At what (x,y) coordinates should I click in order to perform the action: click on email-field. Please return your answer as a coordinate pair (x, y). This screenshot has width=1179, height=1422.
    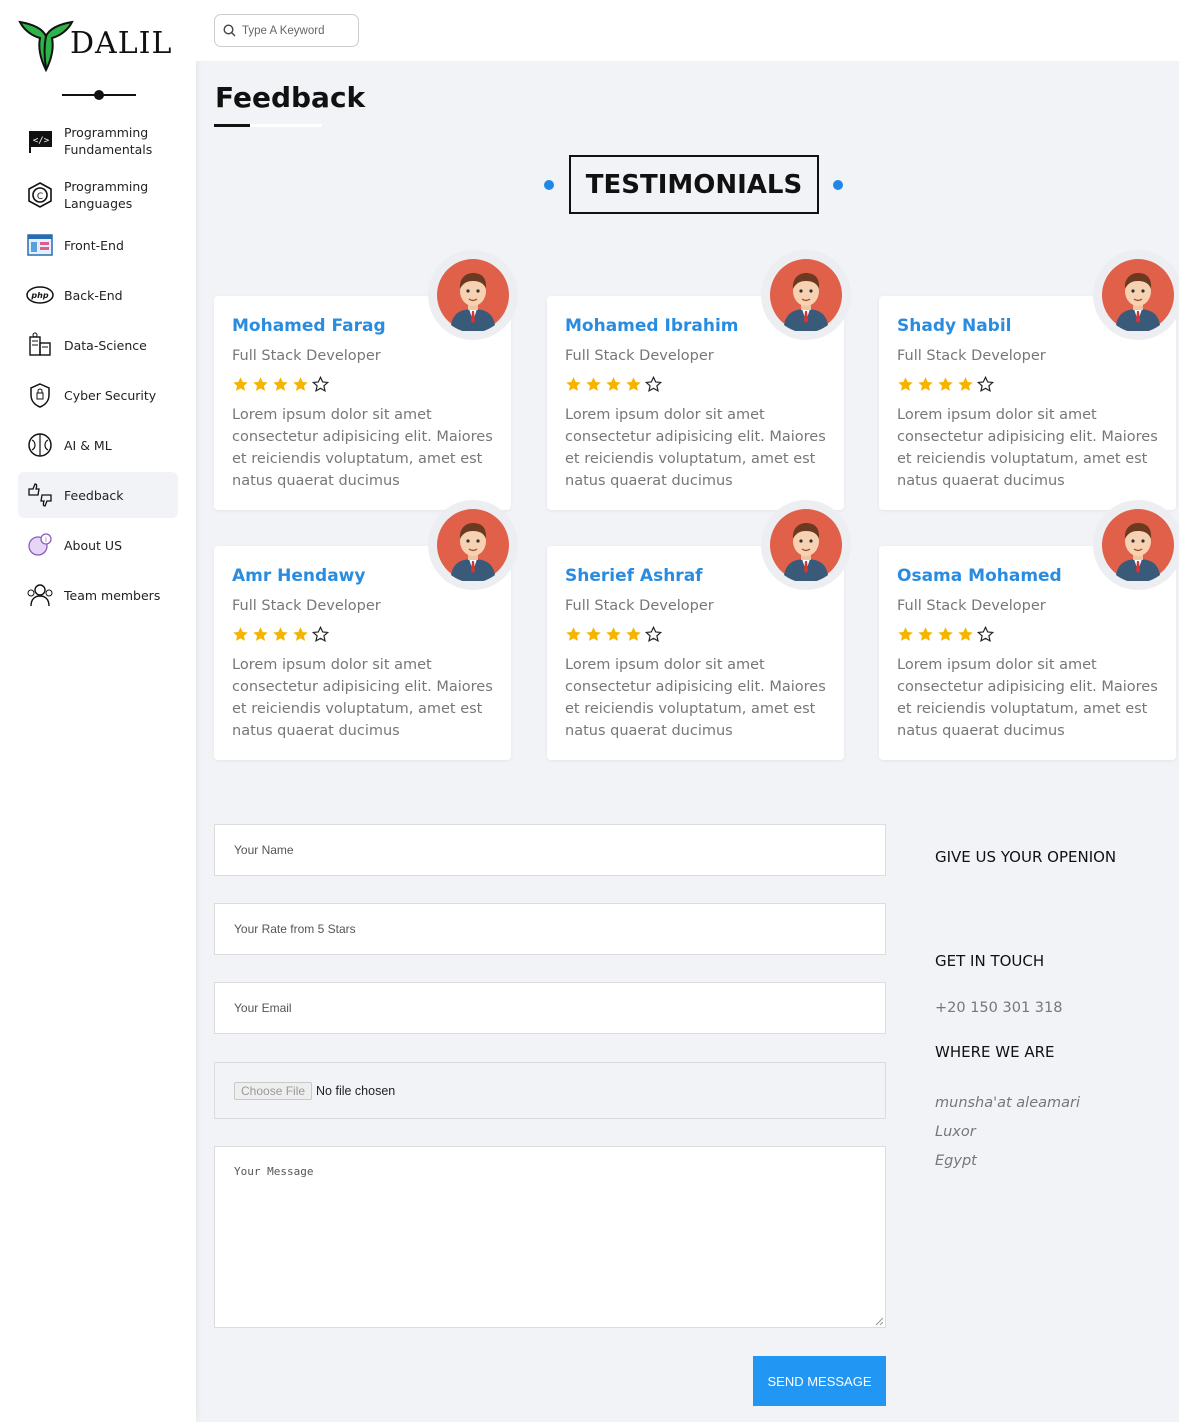
    Looking at the image, I should click on (550, 1008).